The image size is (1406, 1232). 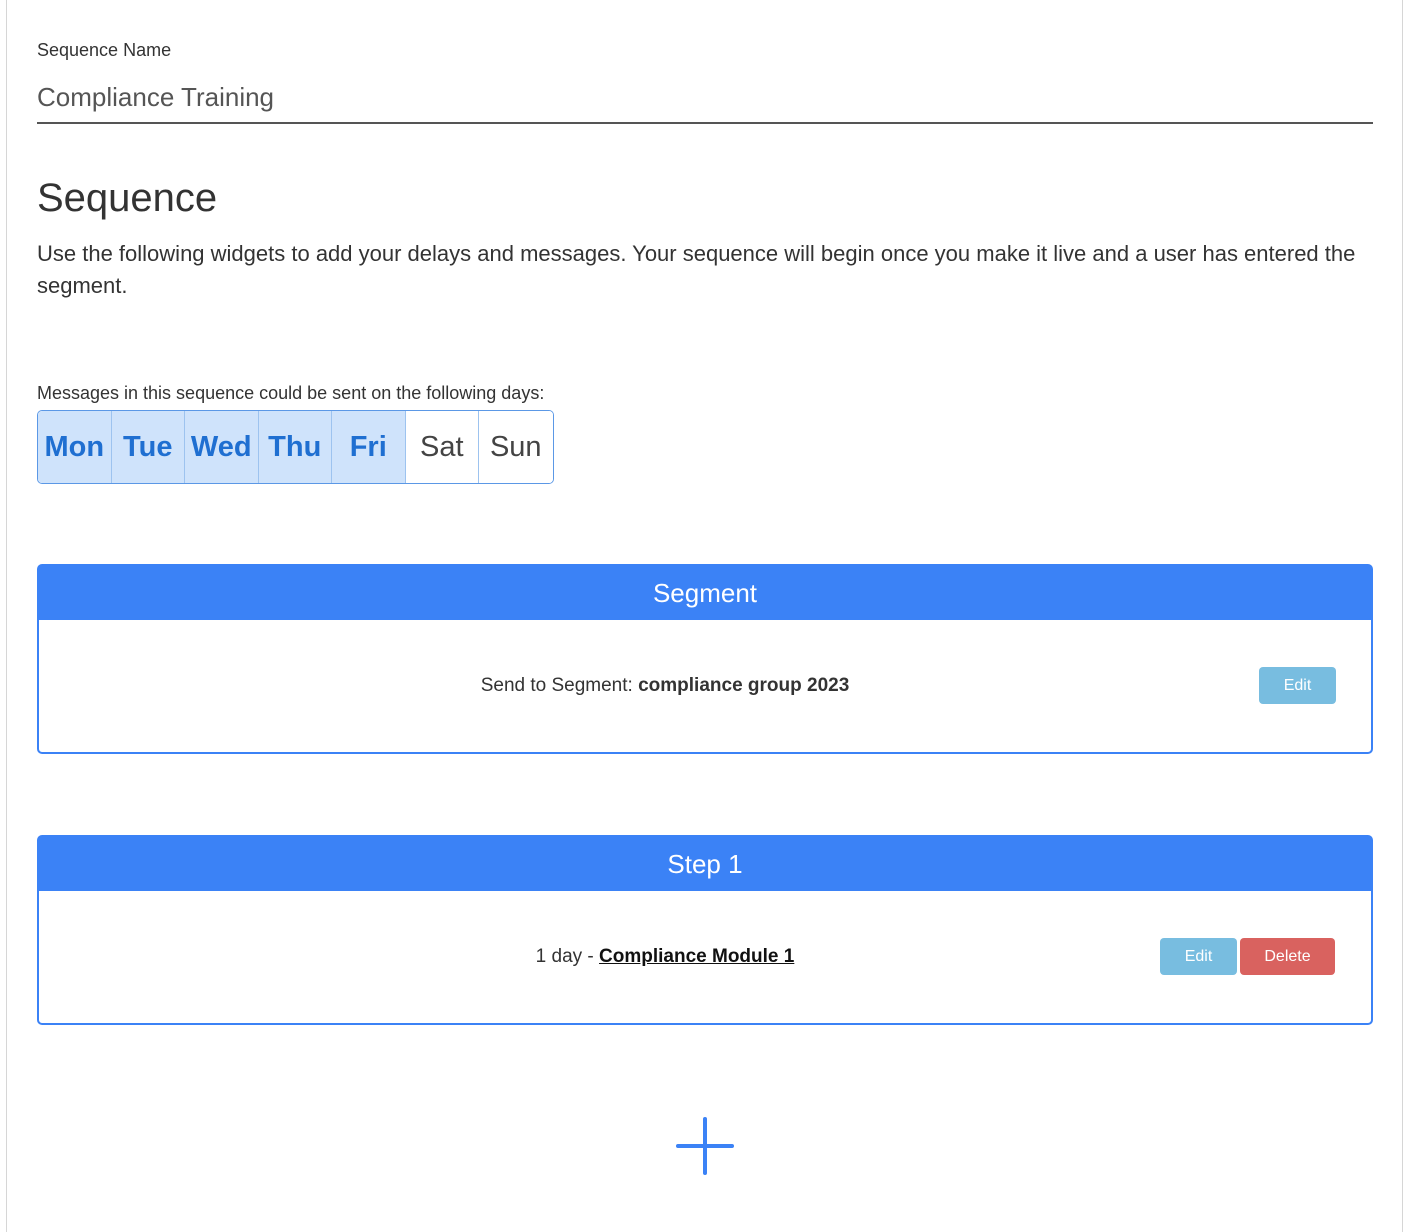 What do you see at coordinates (705, 98) in the screenshot?
I see `sequence-name-input` at bounding box center [705, 98].